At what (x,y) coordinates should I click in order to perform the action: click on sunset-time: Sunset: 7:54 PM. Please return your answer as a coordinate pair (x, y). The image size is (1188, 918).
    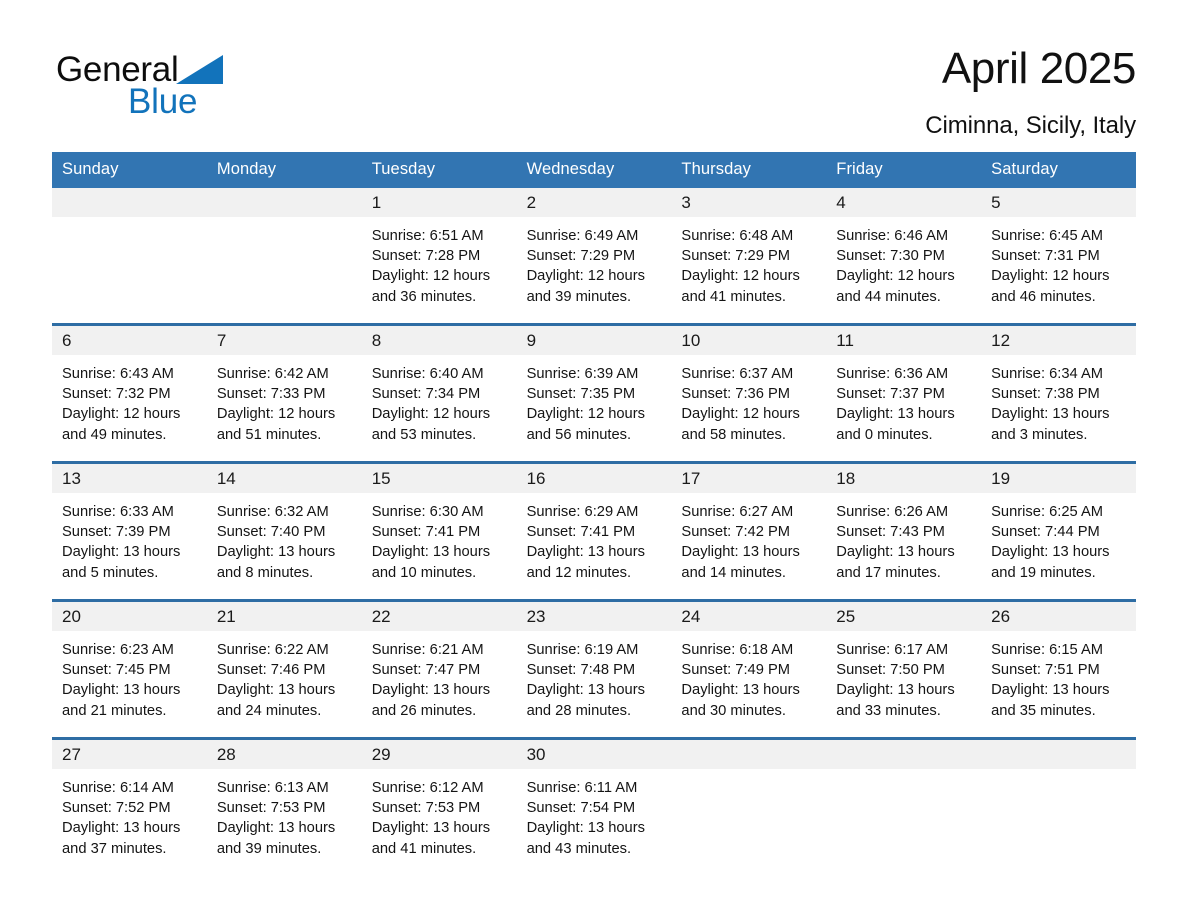
    Looking at the image, I should click on (581, 808).